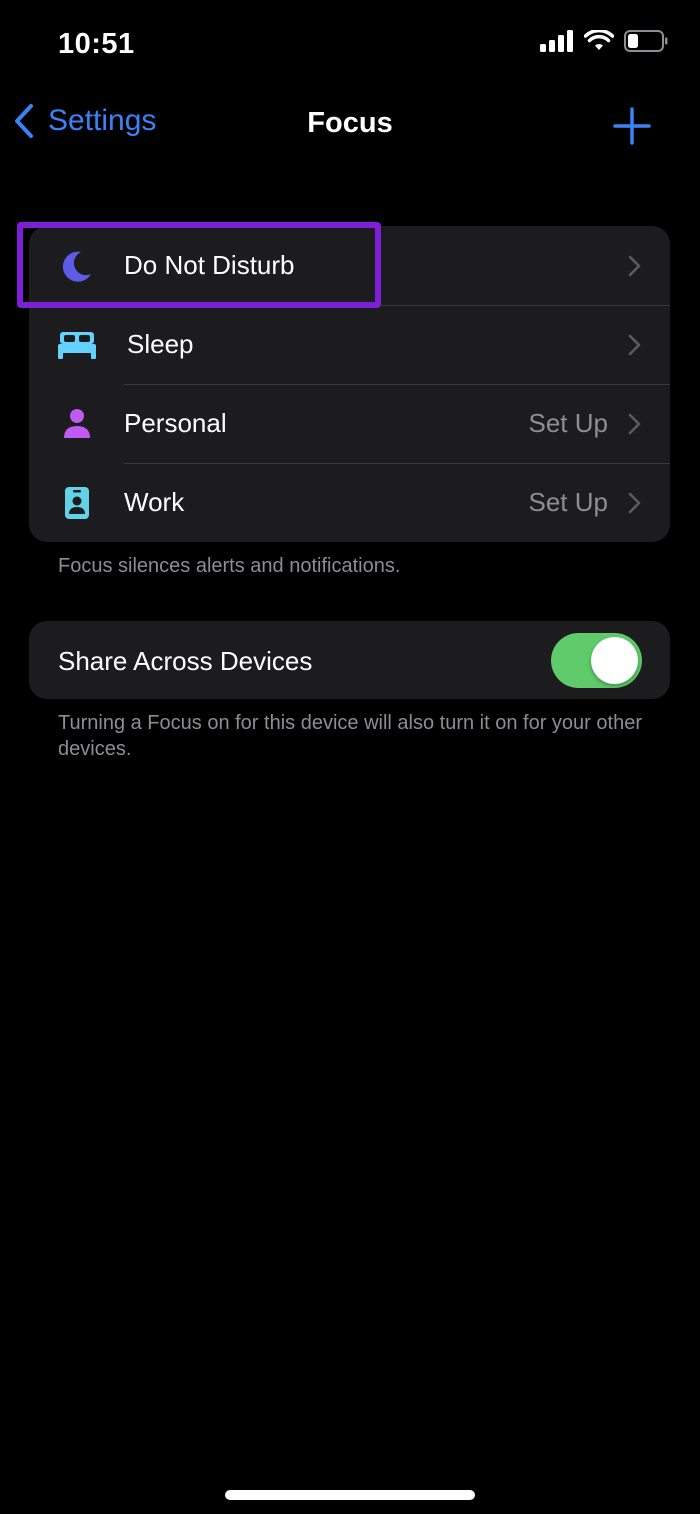 The image size is (700, 1514). Describe the element at coordinates (175, 423) in the screenshot. I see `focus-row-label: Personal` at that location.